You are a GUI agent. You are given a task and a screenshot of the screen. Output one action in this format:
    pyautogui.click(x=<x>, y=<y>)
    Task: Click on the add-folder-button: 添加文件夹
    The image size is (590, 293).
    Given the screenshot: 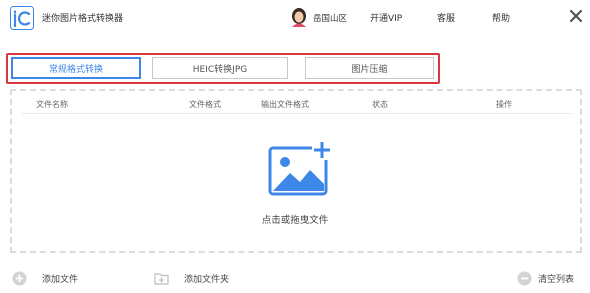 What is the action you would take?
    pyautogui.click(x=191, y=278)
    